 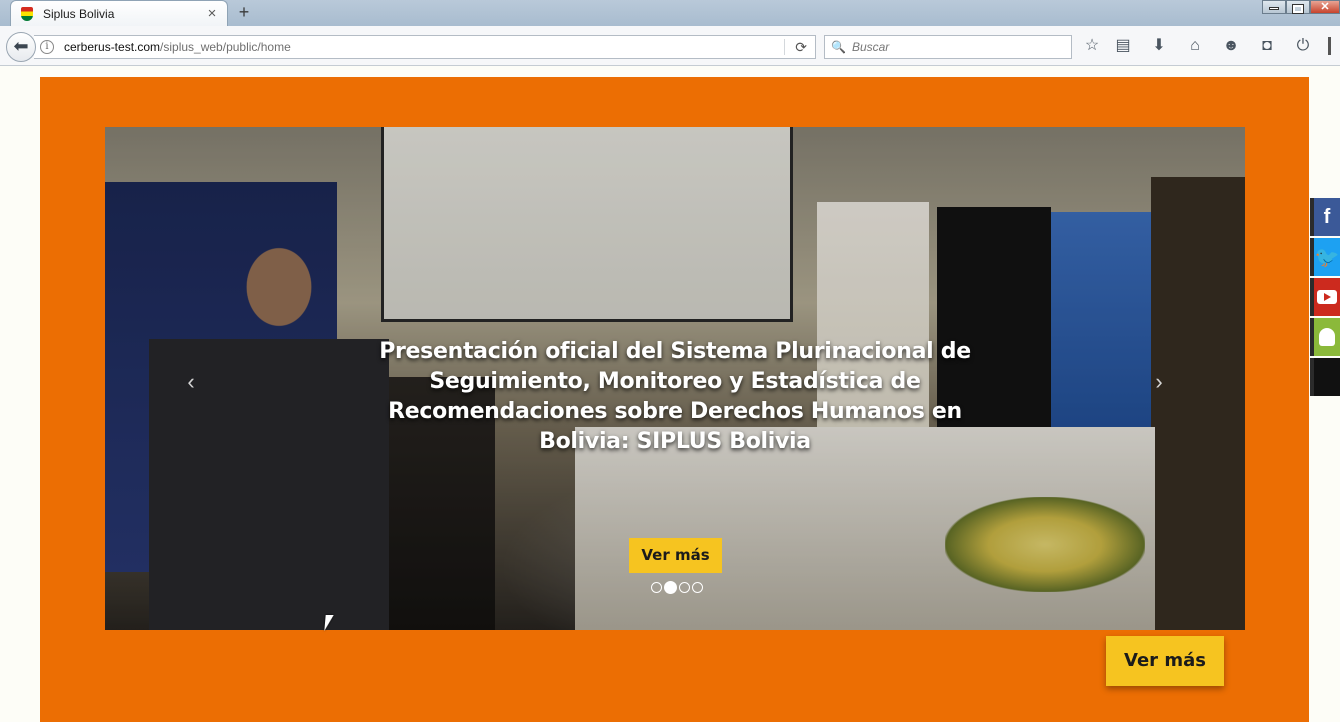 I want to click on minimize-window-button, so click(x=1274, y=7).